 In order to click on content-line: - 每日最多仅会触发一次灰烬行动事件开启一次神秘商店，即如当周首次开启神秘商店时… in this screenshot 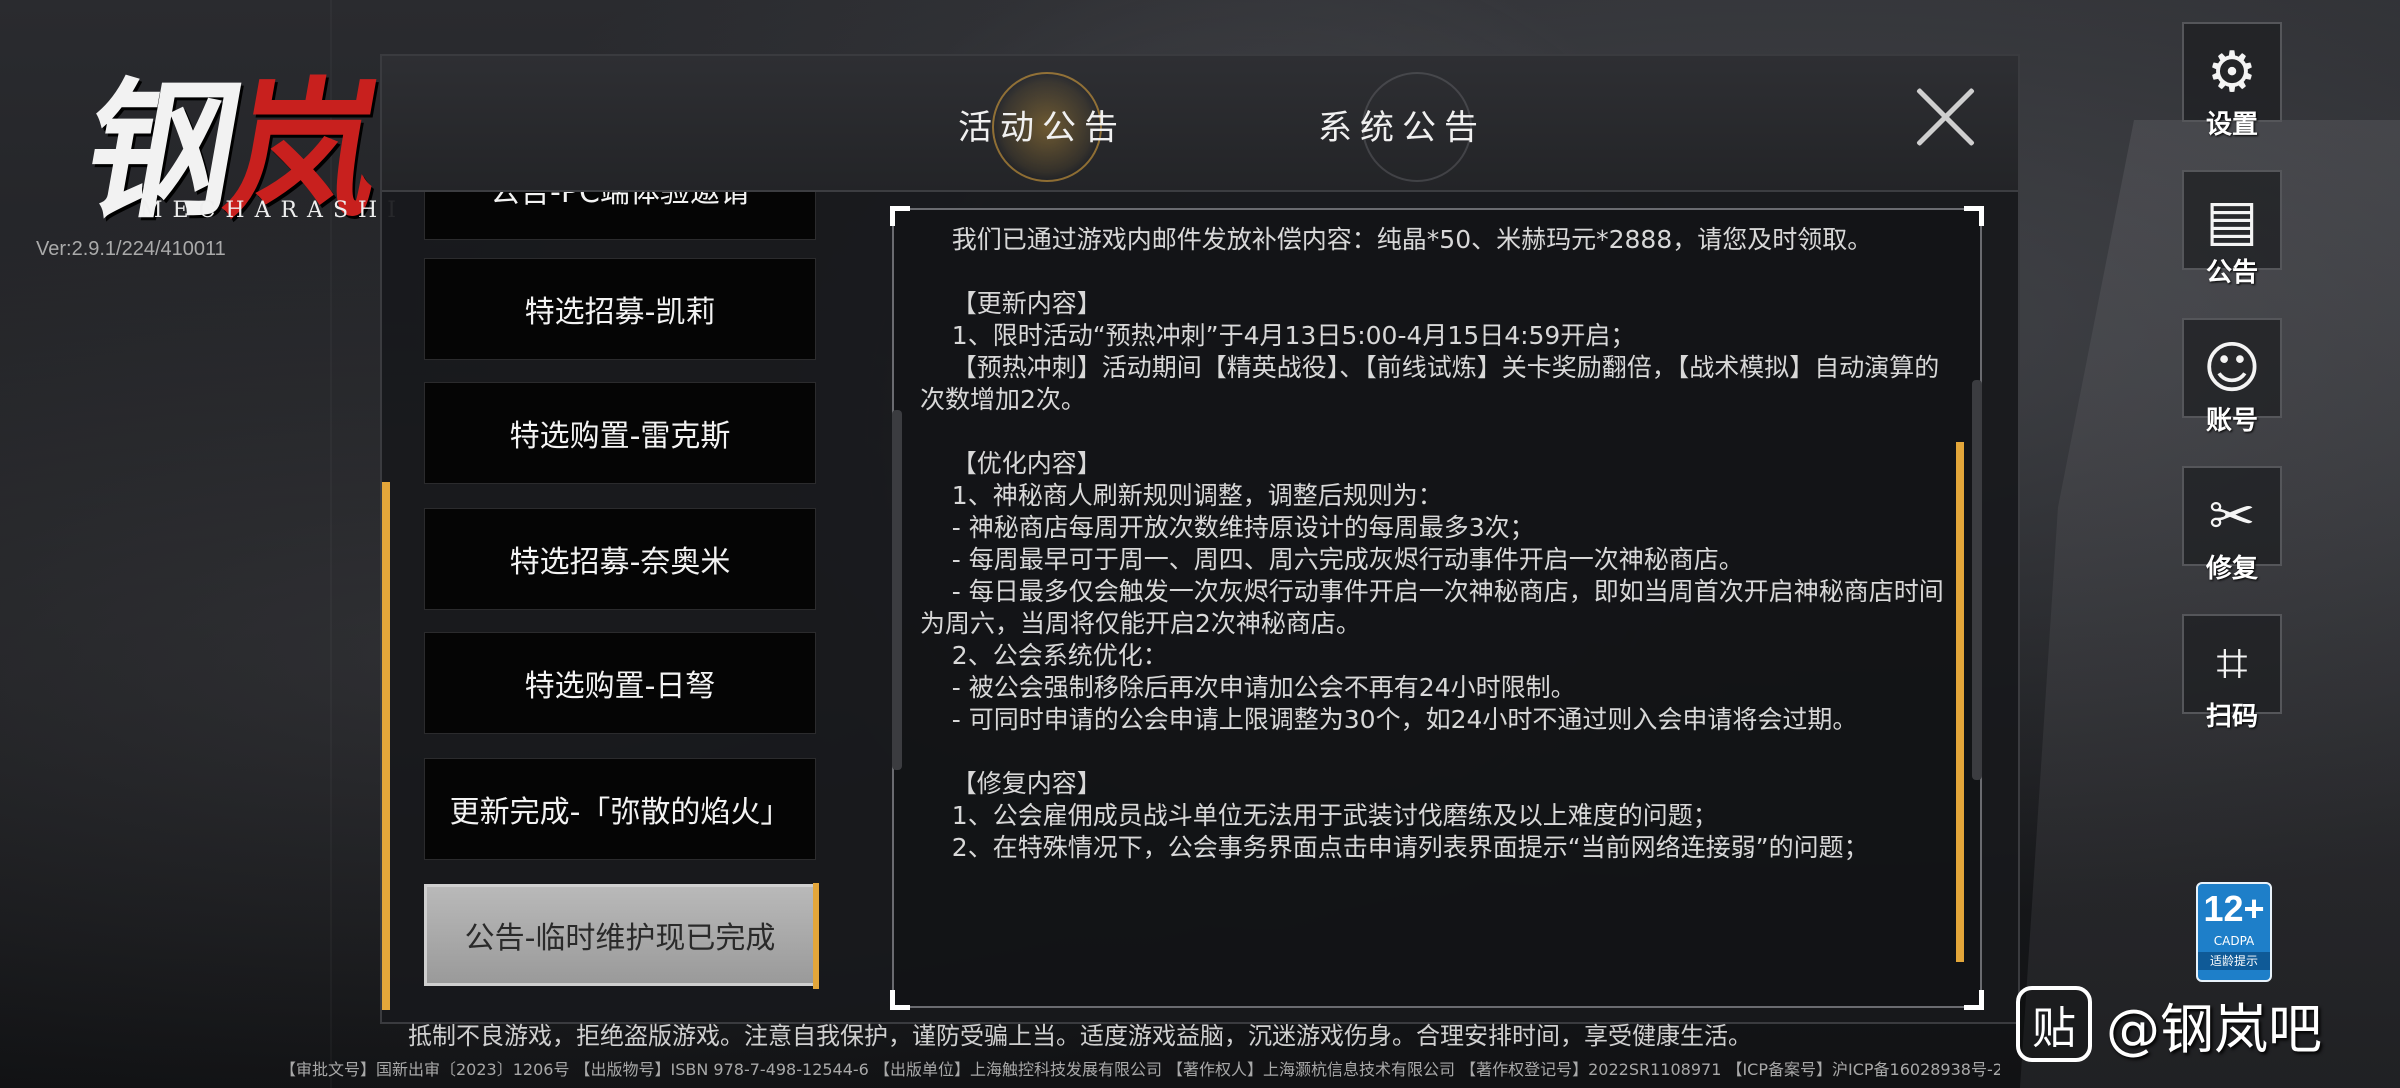, I will do `click(1432, 607)`.